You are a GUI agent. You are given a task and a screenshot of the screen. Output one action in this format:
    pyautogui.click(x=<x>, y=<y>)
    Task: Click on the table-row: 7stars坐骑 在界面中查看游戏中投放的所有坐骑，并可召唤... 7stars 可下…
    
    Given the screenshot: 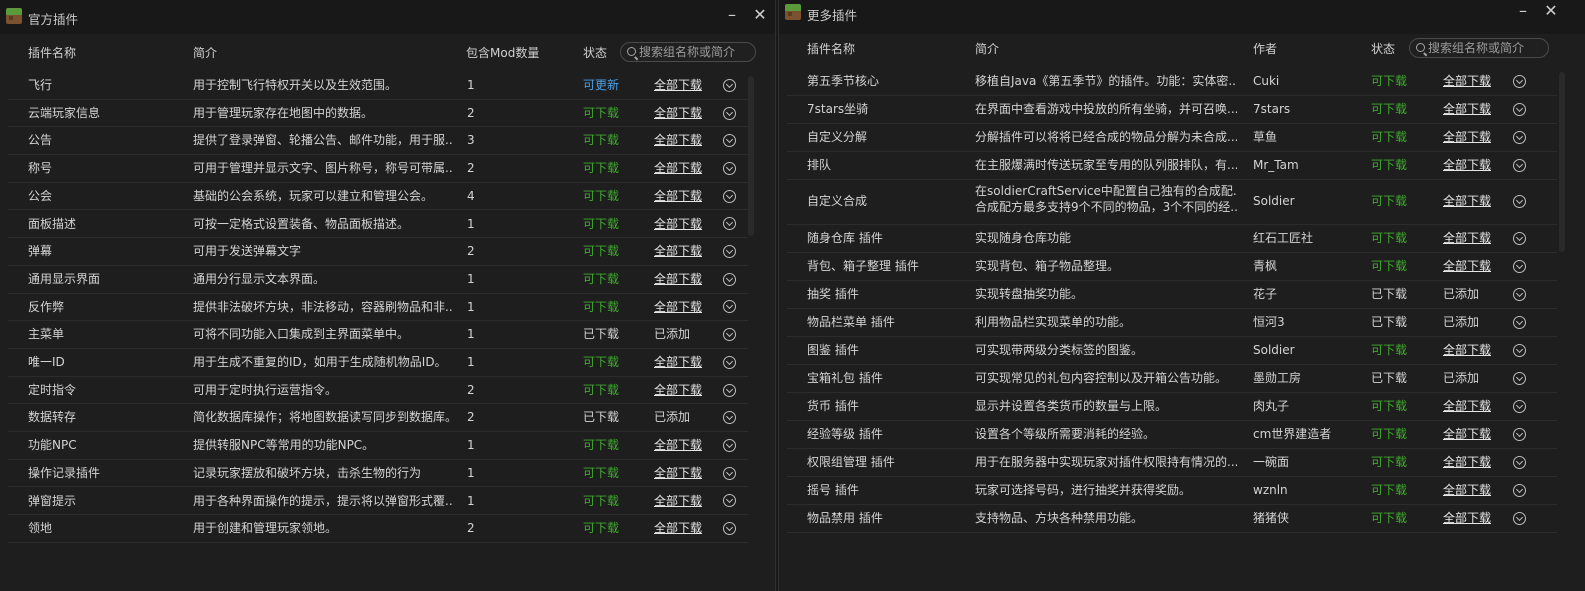 What is the action you would take?
    pyautogui.click(x=1172, y=110)
    